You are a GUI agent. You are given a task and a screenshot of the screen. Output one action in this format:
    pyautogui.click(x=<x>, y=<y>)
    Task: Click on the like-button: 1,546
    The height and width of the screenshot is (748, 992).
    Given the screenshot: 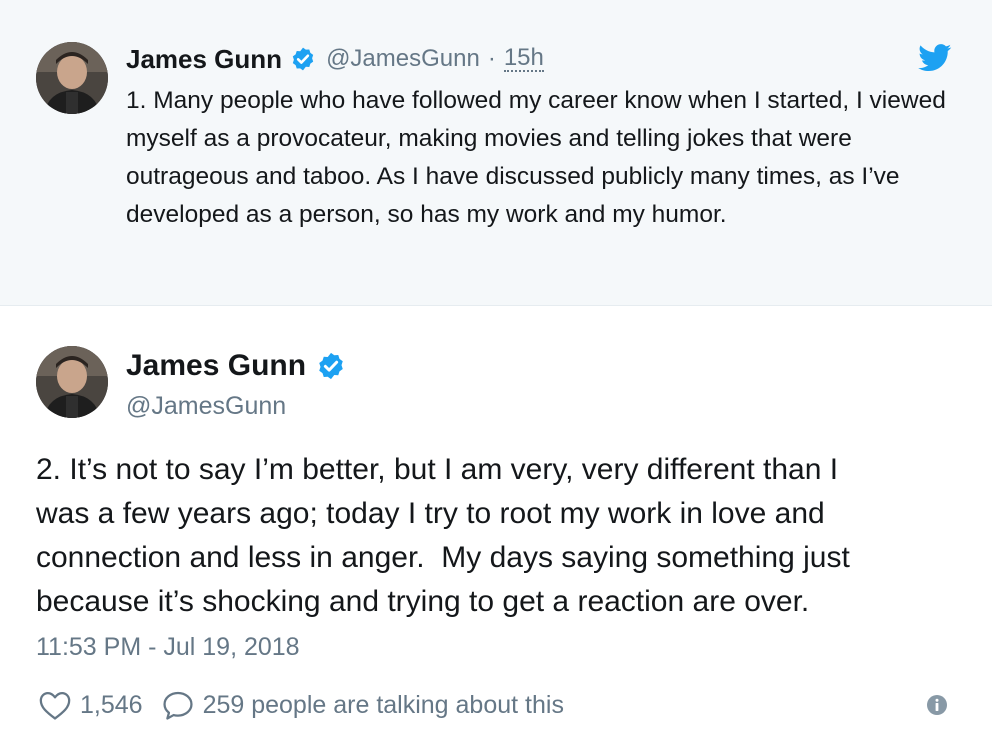 What is the action you would take?
    pyautogui.click(x=90, y=705)
    